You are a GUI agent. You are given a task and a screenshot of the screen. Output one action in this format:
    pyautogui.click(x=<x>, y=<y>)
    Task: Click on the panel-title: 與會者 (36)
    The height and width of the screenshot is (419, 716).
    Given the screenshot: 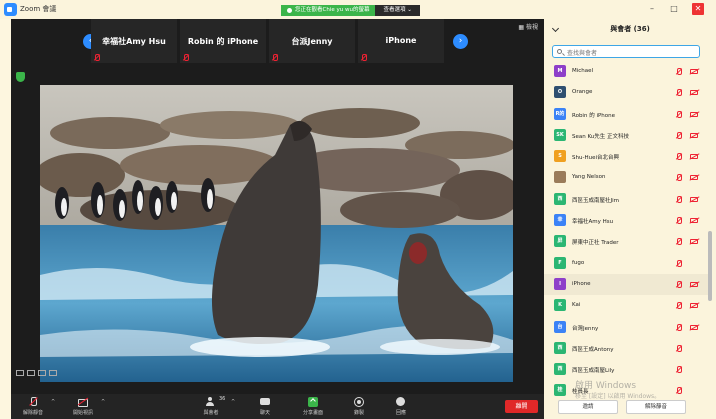 What is the action you would take?
    pyautogui.click(x=630, y=29)
    